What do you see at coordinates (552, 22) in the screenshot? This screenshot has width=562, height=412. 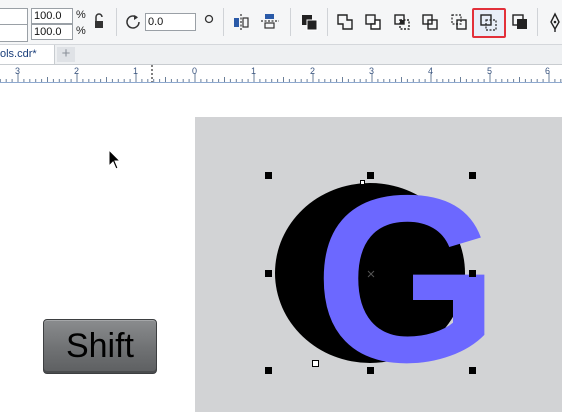 I see `pen-nib-icon` at bounding box center [552, 22].